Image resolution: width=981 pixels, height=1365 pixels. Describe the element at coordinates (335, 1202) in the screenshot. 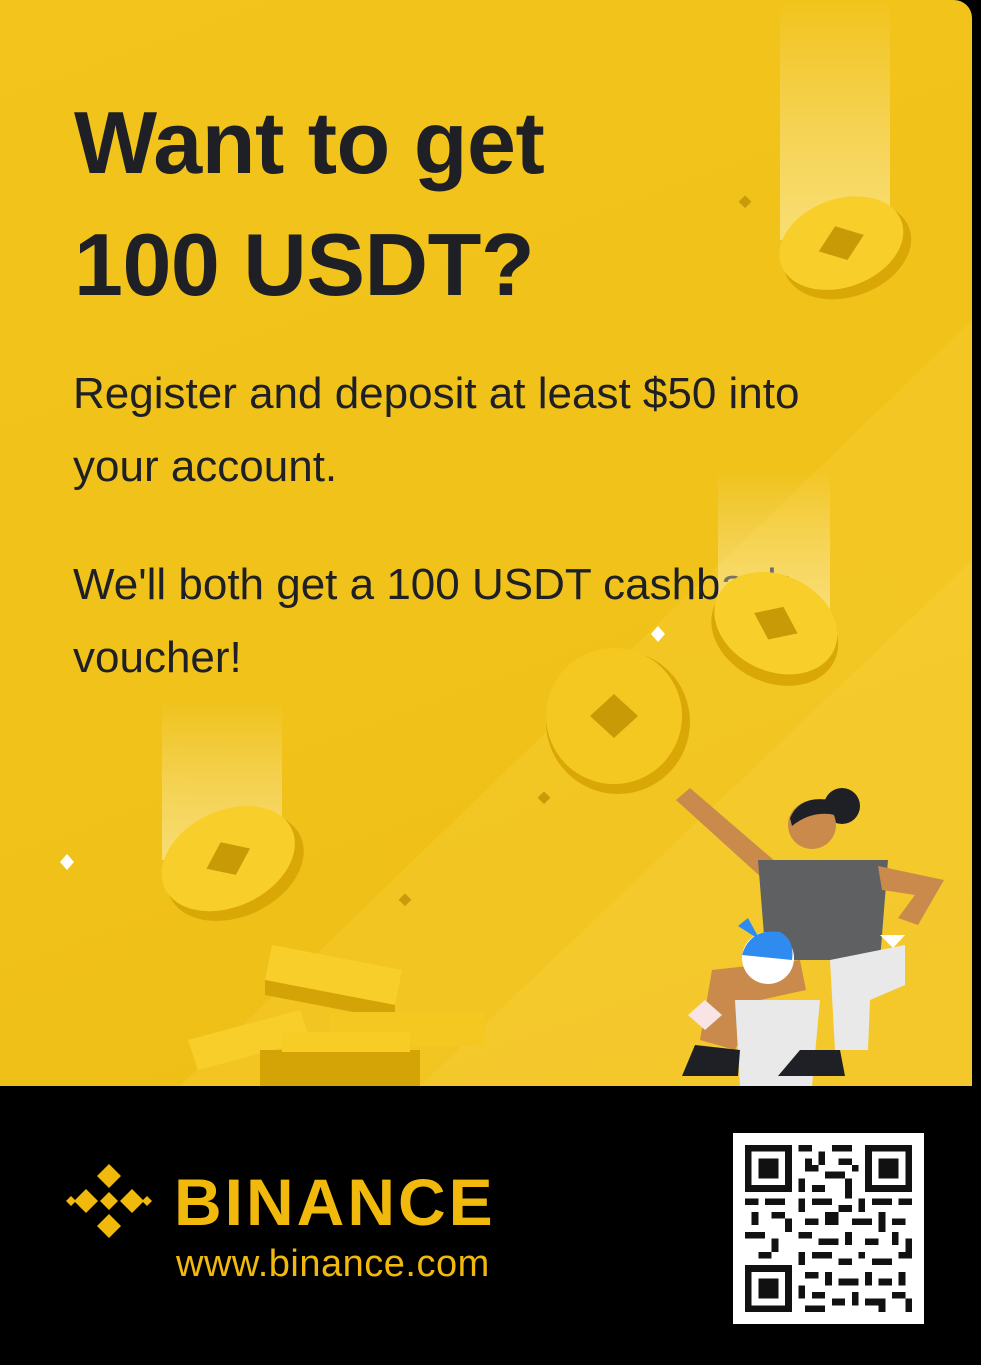

I see `brand-name: BINANCE` at that location.